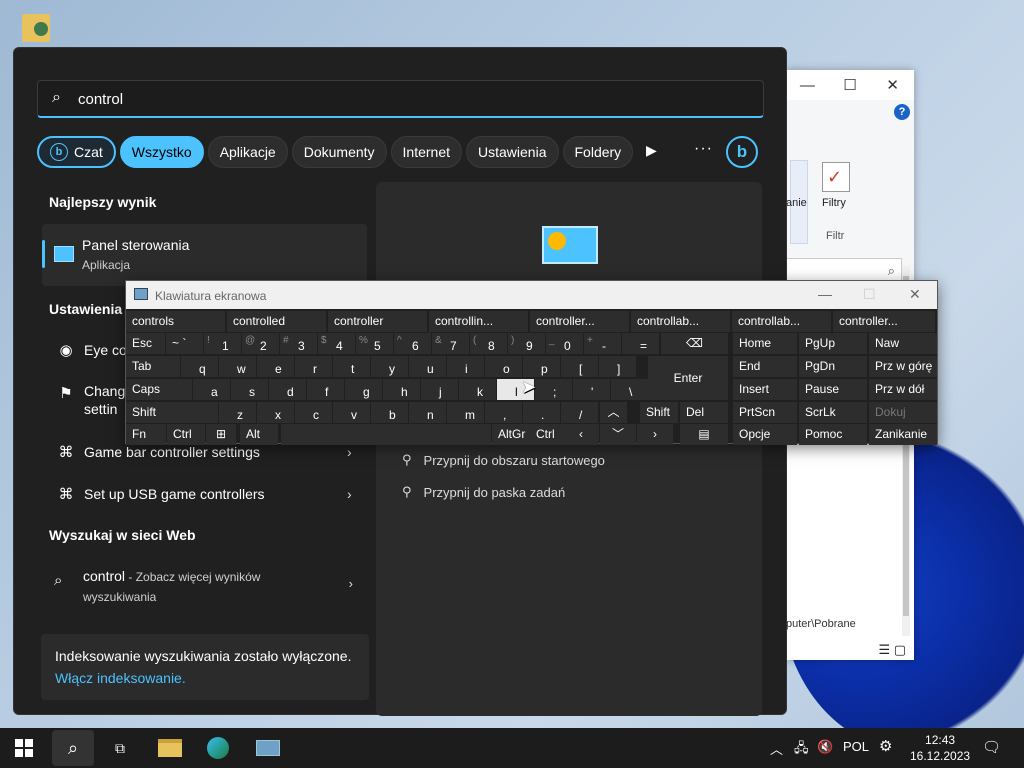  What do you see at coordinates (836, 177) in the screenshot?
I see `filter-icon` at bounding box center [836, 177].